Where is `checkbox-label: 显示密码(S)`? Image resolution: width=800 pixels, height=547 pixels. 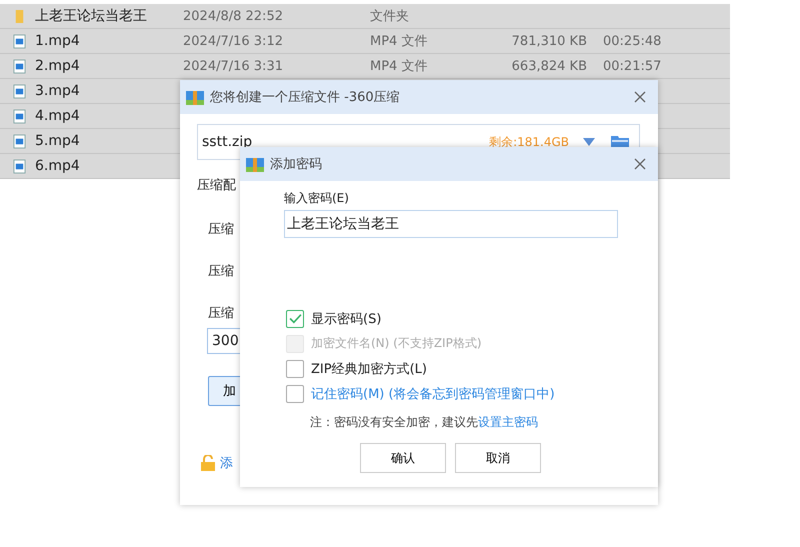
checkbox-label: 显示密码(S) is located at coordinates (346, 319).